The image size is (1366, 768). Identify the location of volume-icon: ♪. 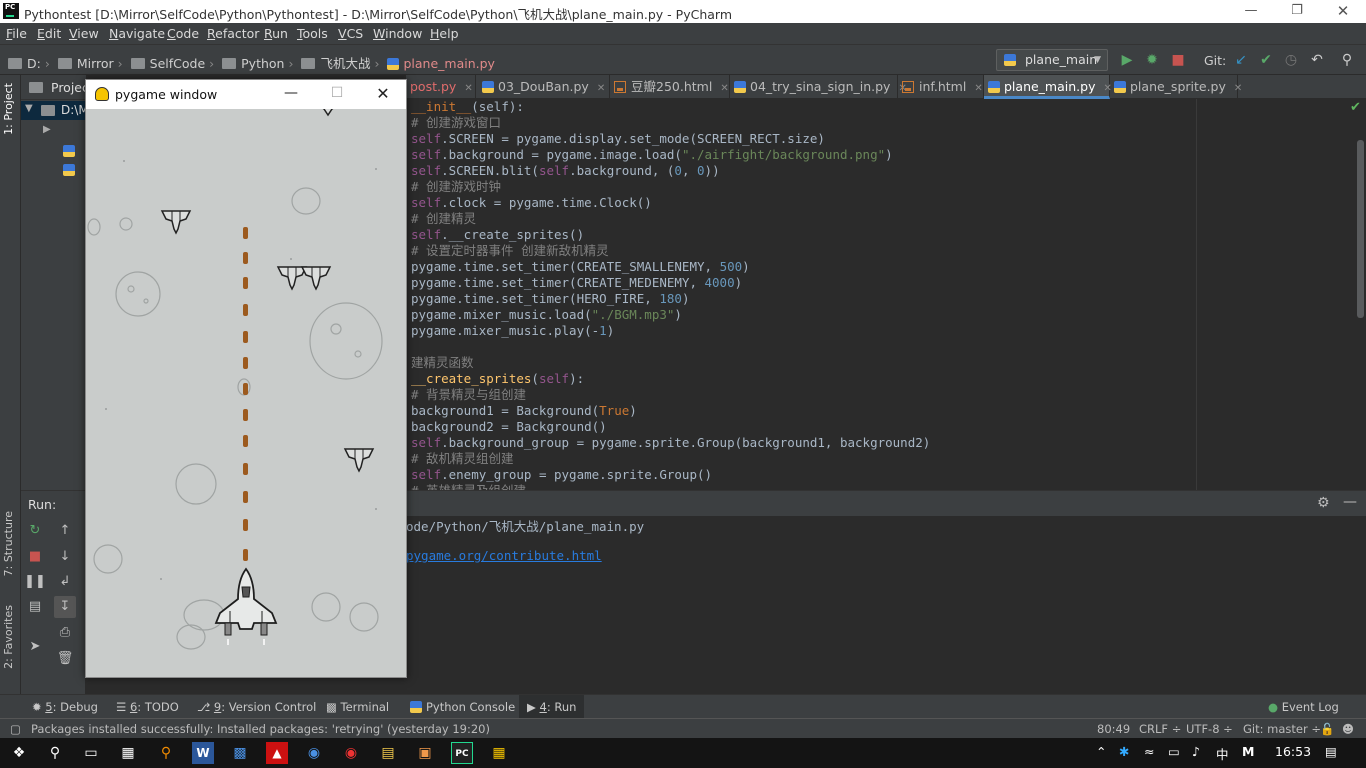
(1196, 751).